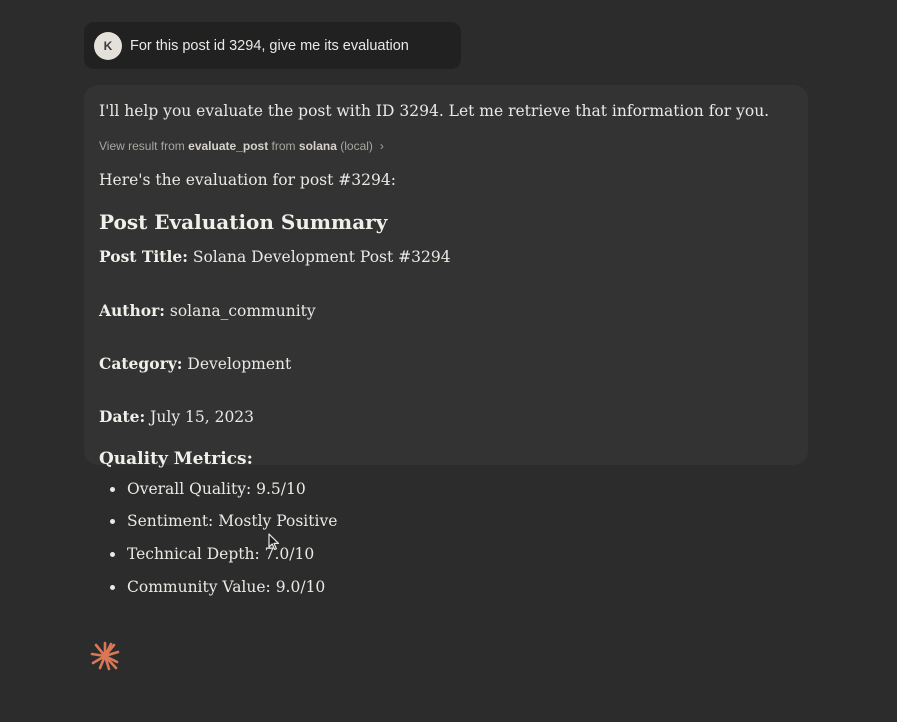  What do you see at coordinates (132, 310) in the screenshot?
I see `author-label: Author:` at bounding box center [132, 310].